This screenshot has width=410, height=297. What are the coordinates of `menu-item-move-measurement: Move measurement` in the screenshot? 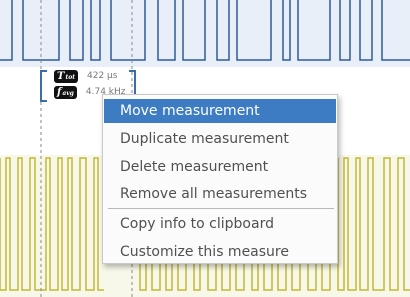 It's located at (220, 111).